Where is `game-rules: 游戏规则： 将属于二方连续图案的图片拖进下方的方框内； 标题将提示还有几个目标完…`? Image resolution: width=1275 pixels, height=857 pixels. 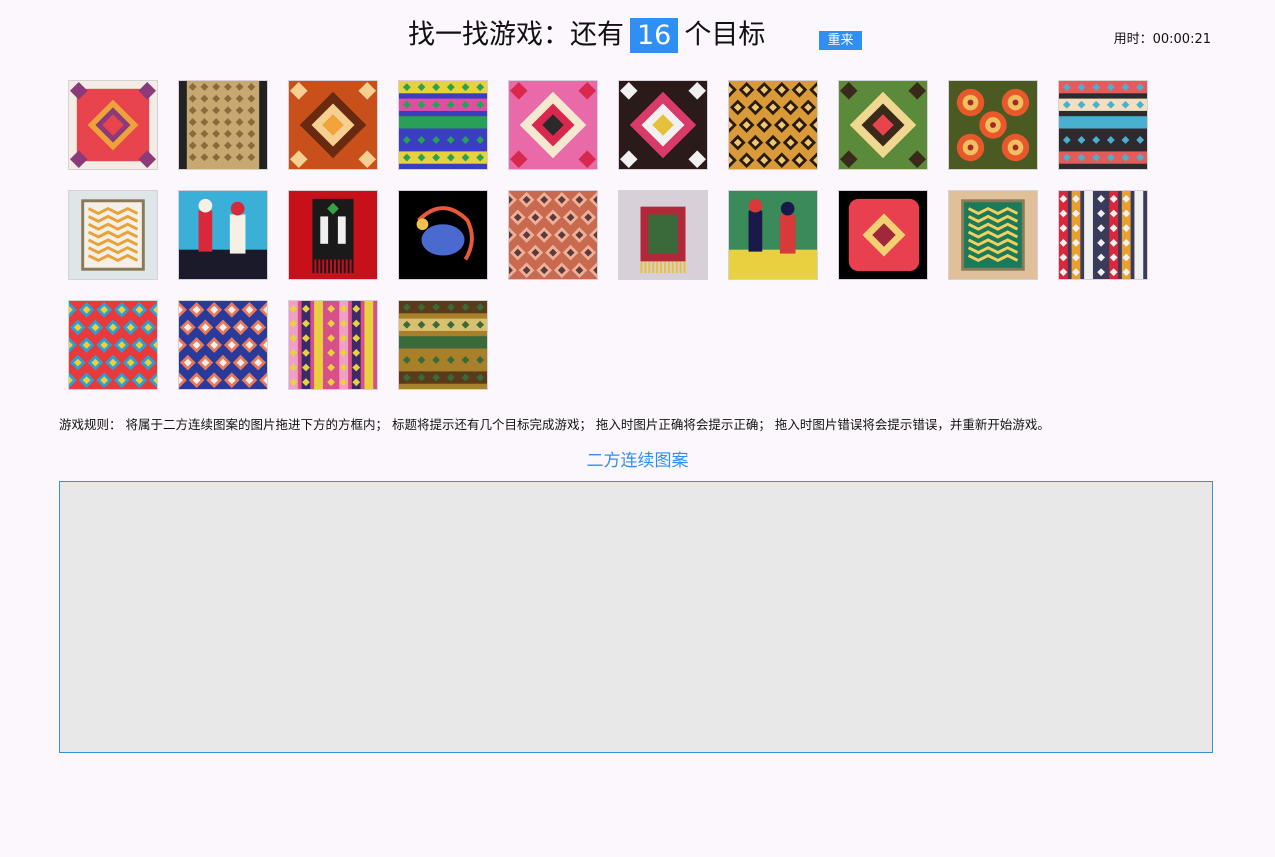
game-rules: 游戏规则： 将属于二方连续图案的图片拖进下方的方框内； 标题将提示还有几个目标完… is located at coordinates (554, 424).